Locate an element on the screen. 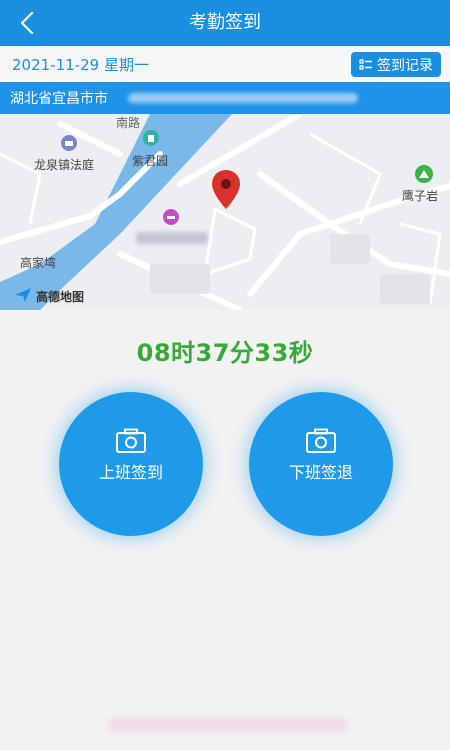 The image size is (450, 750). address-bar: 湖北省宜昌市市 is located at coordinates (225, 98).